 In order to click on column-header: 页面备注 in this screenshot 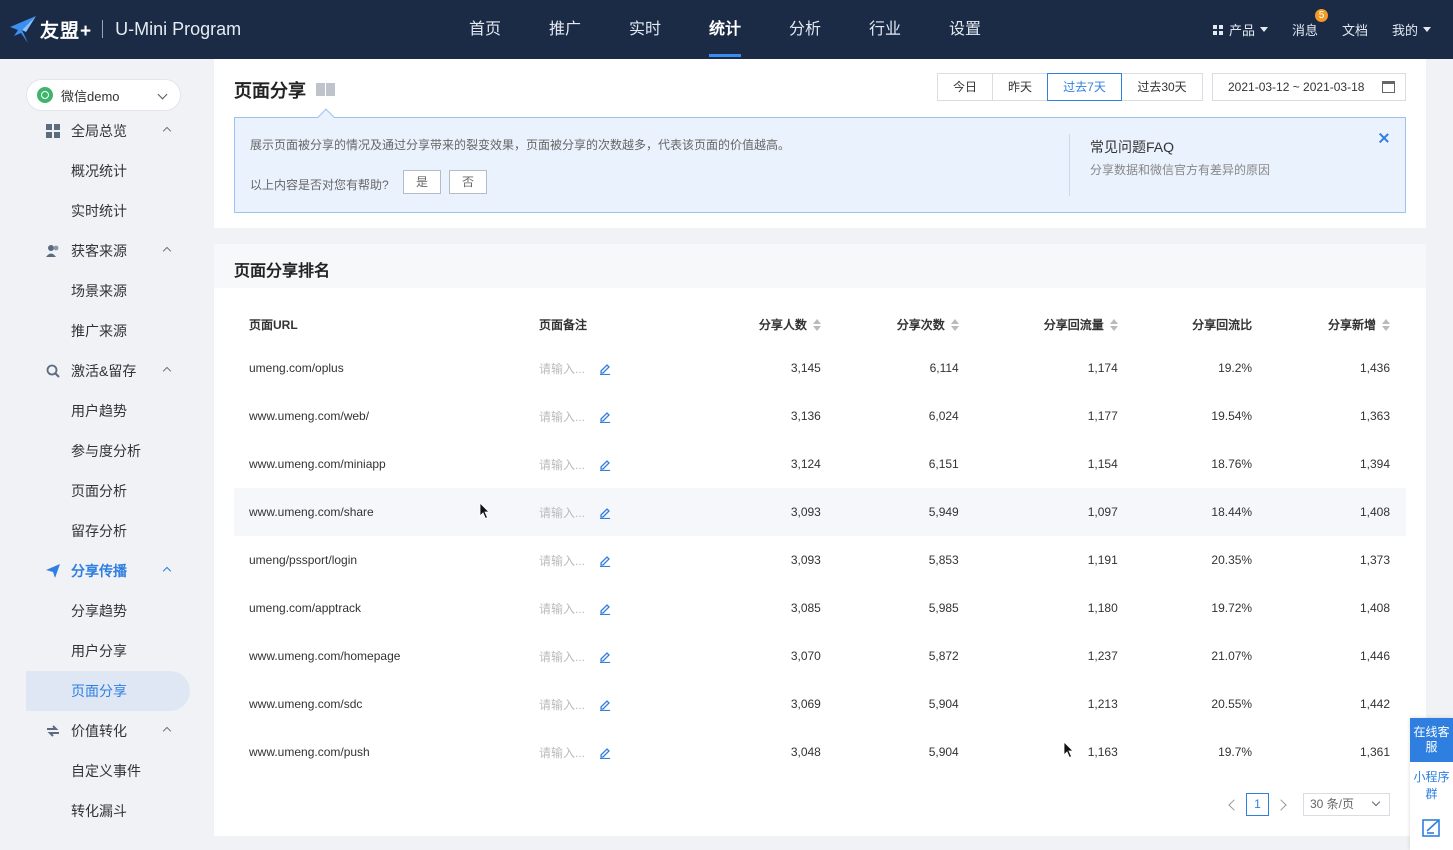, I will do `click(619, 324)`.